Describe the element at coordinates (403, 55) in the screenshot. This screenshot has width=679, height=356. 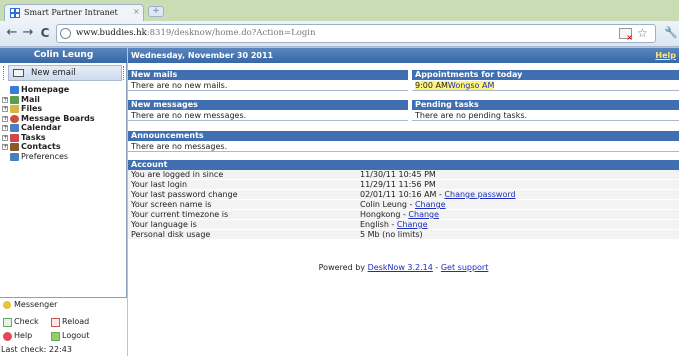
I see `date-bar: Wednesday, November 30 2011` at that location.